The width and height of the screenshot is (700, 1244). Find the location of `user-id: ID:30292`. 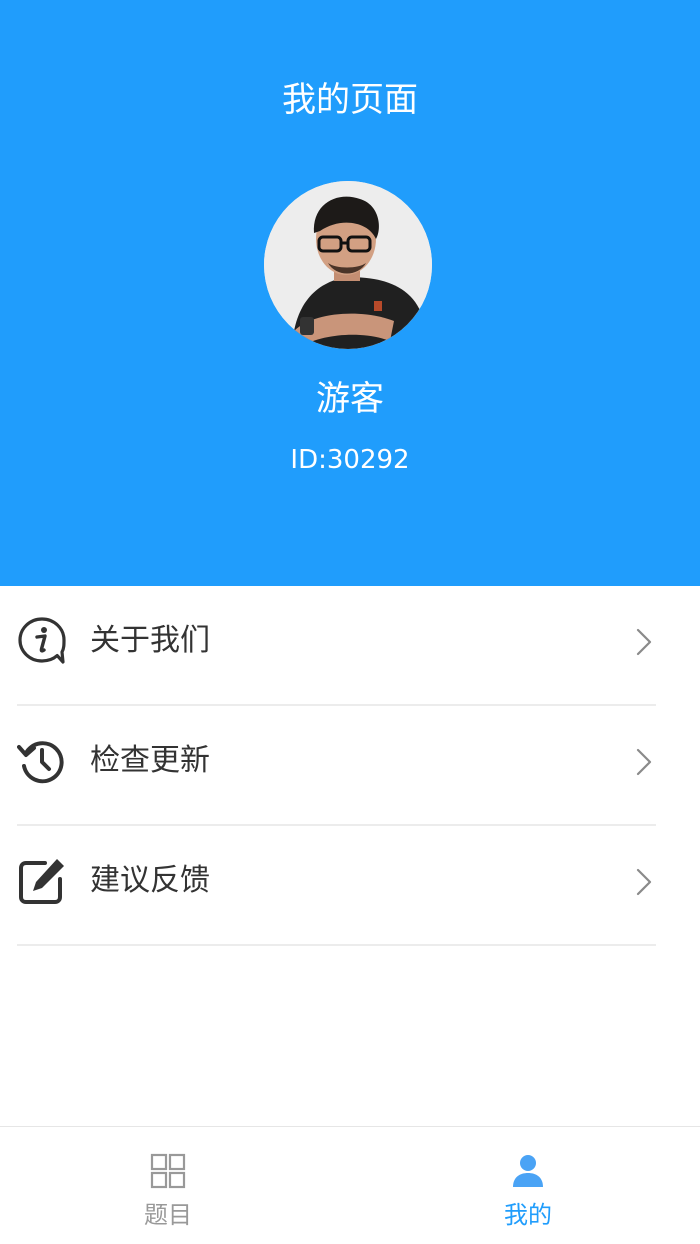

user-id: ID:30292 is located at coordinates (350, 460).